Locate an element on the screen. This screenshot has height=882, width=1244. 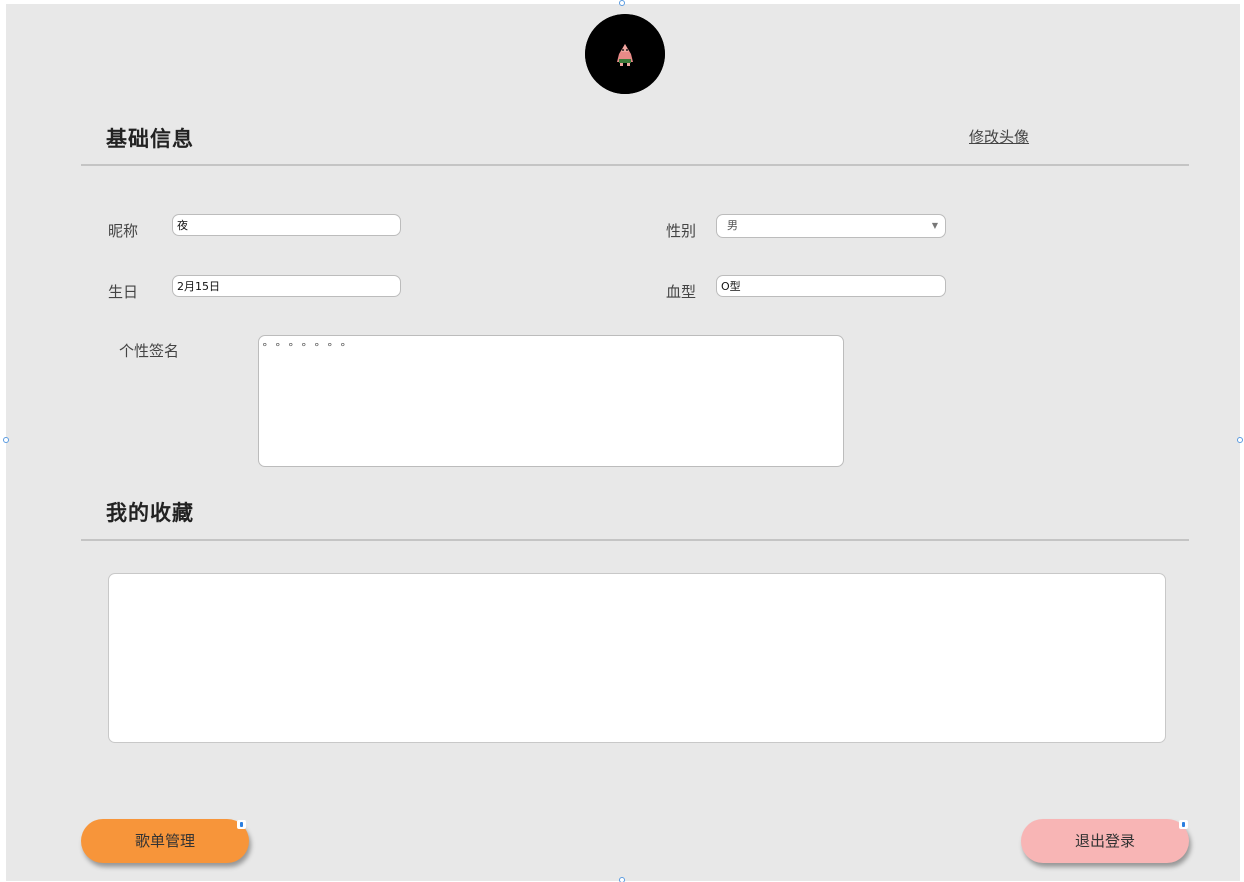
nickname-label: 昵称 is located at coordinates (123, 231).